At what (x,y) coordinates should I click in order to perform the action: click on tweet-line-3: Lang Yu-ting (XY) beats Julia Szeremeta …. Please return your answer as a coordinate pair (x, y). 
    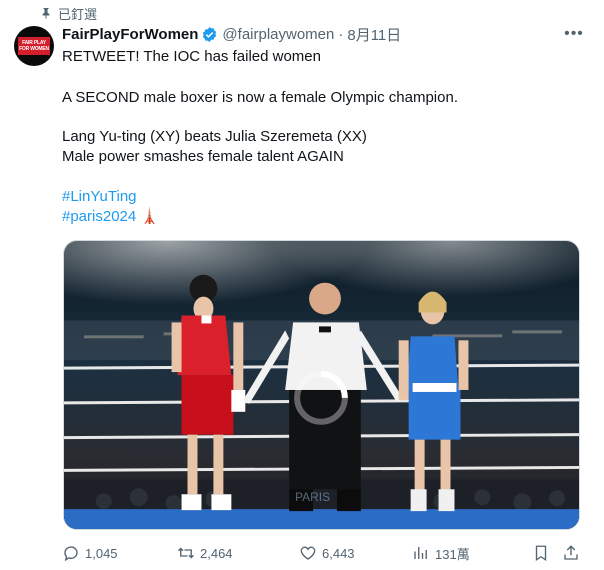
    Looking at the image, I should click on (214, 136).